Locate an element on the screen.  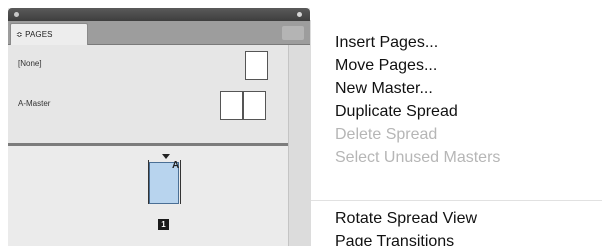
spread-marker-icon is located at coordinates (166, 156).